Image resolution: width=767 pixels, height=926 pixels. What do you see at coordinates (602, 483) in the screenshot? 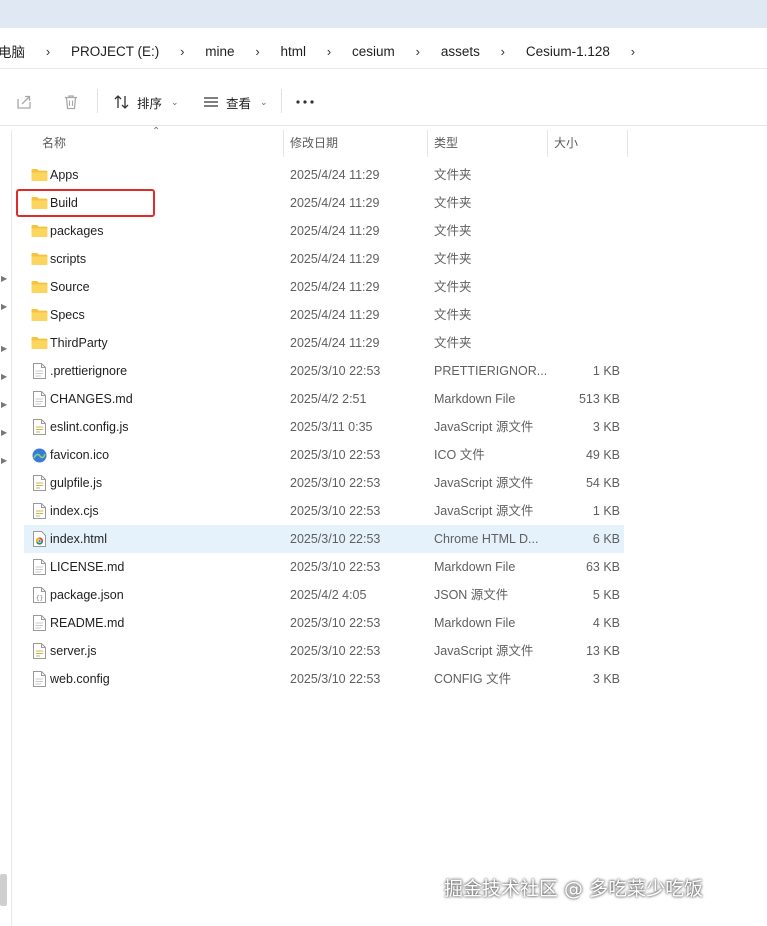
I see `file-size: 54 KB` at bounding box center [602, 483].